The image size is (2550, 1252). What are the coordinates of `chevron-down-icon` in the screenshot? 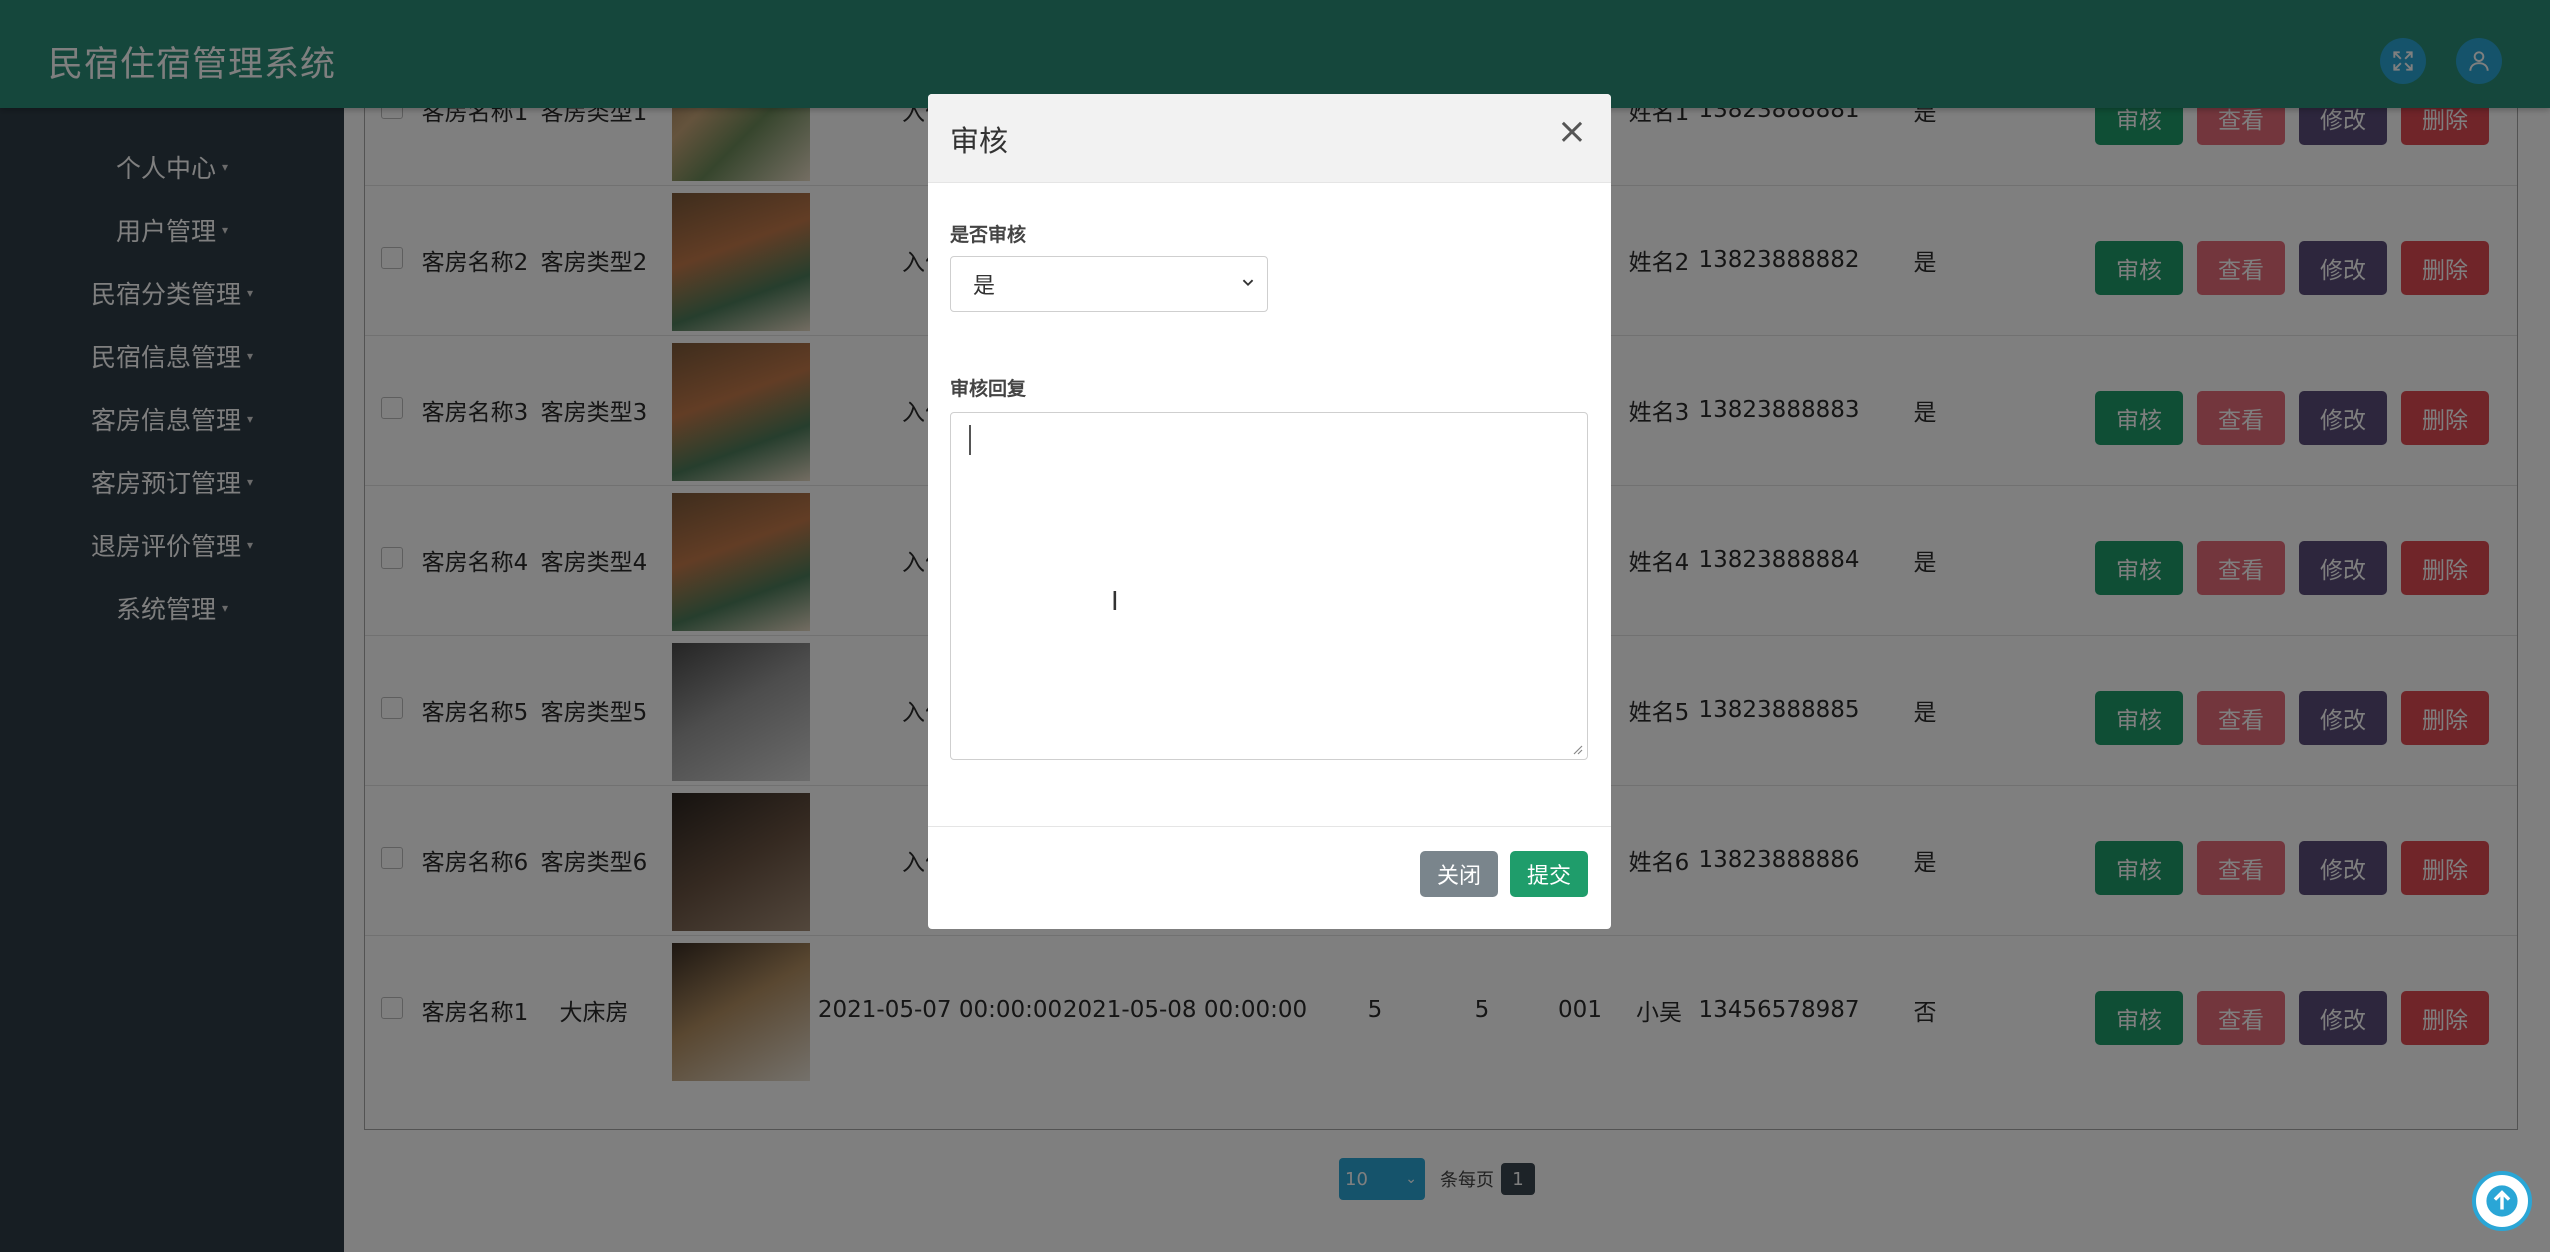 It's located at (1248, 283).